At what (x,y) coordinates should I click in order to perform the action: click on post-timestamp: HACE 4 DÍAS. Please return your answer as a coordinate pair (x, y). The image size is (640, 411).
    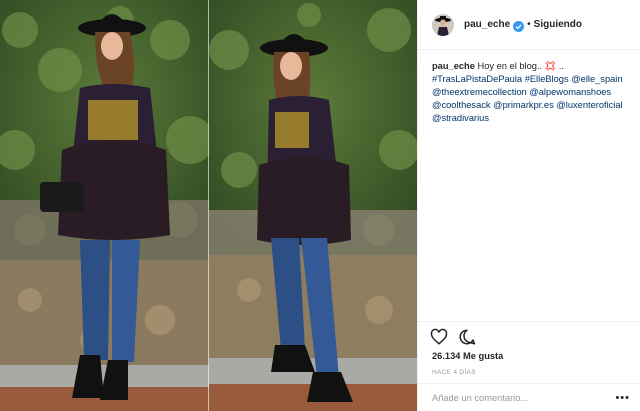
    Looking at the image, I should click on (529, 372).